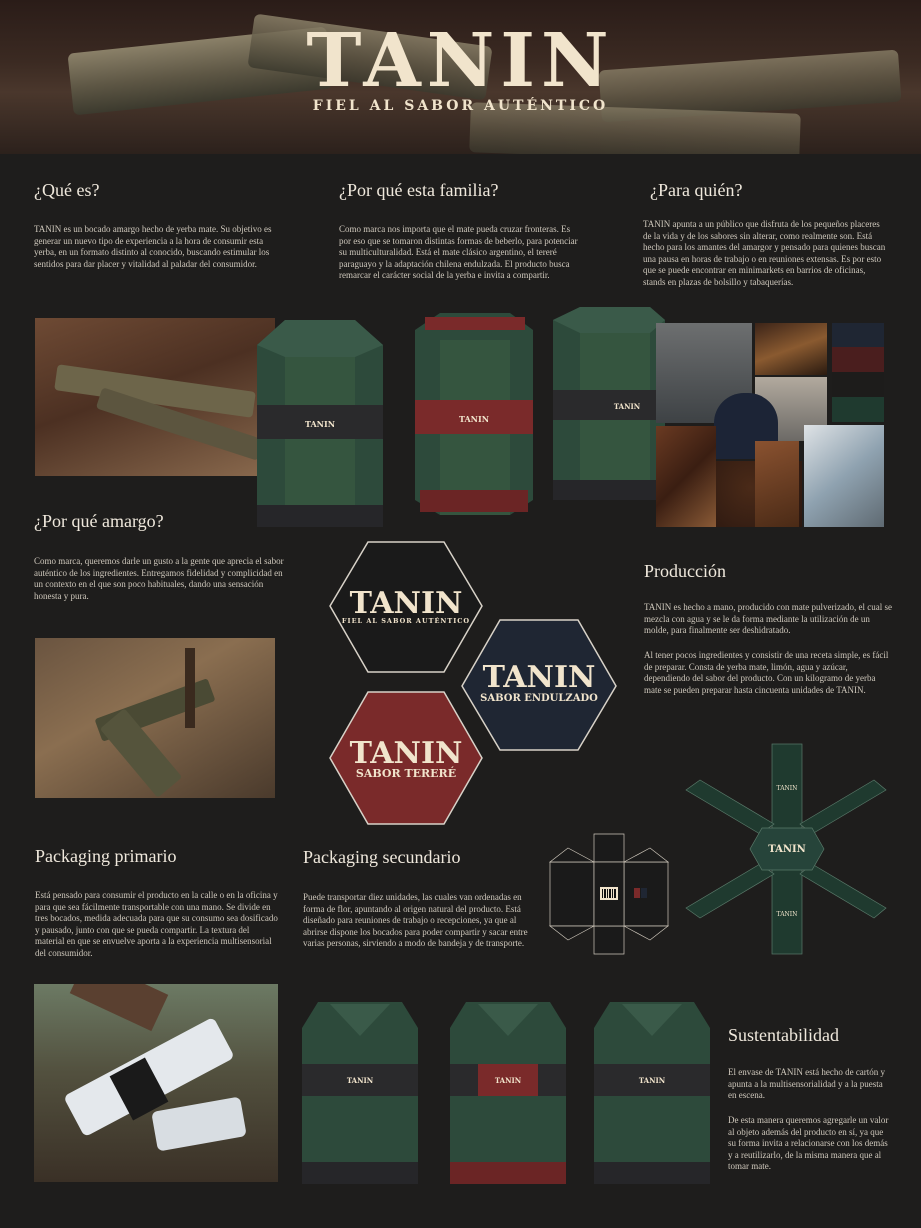 The image size is (921, 1228). Describe the element at coordinates (539, 677) in the screenshot. I see `hex-logo-endulzado-name: TANIN` at that location.